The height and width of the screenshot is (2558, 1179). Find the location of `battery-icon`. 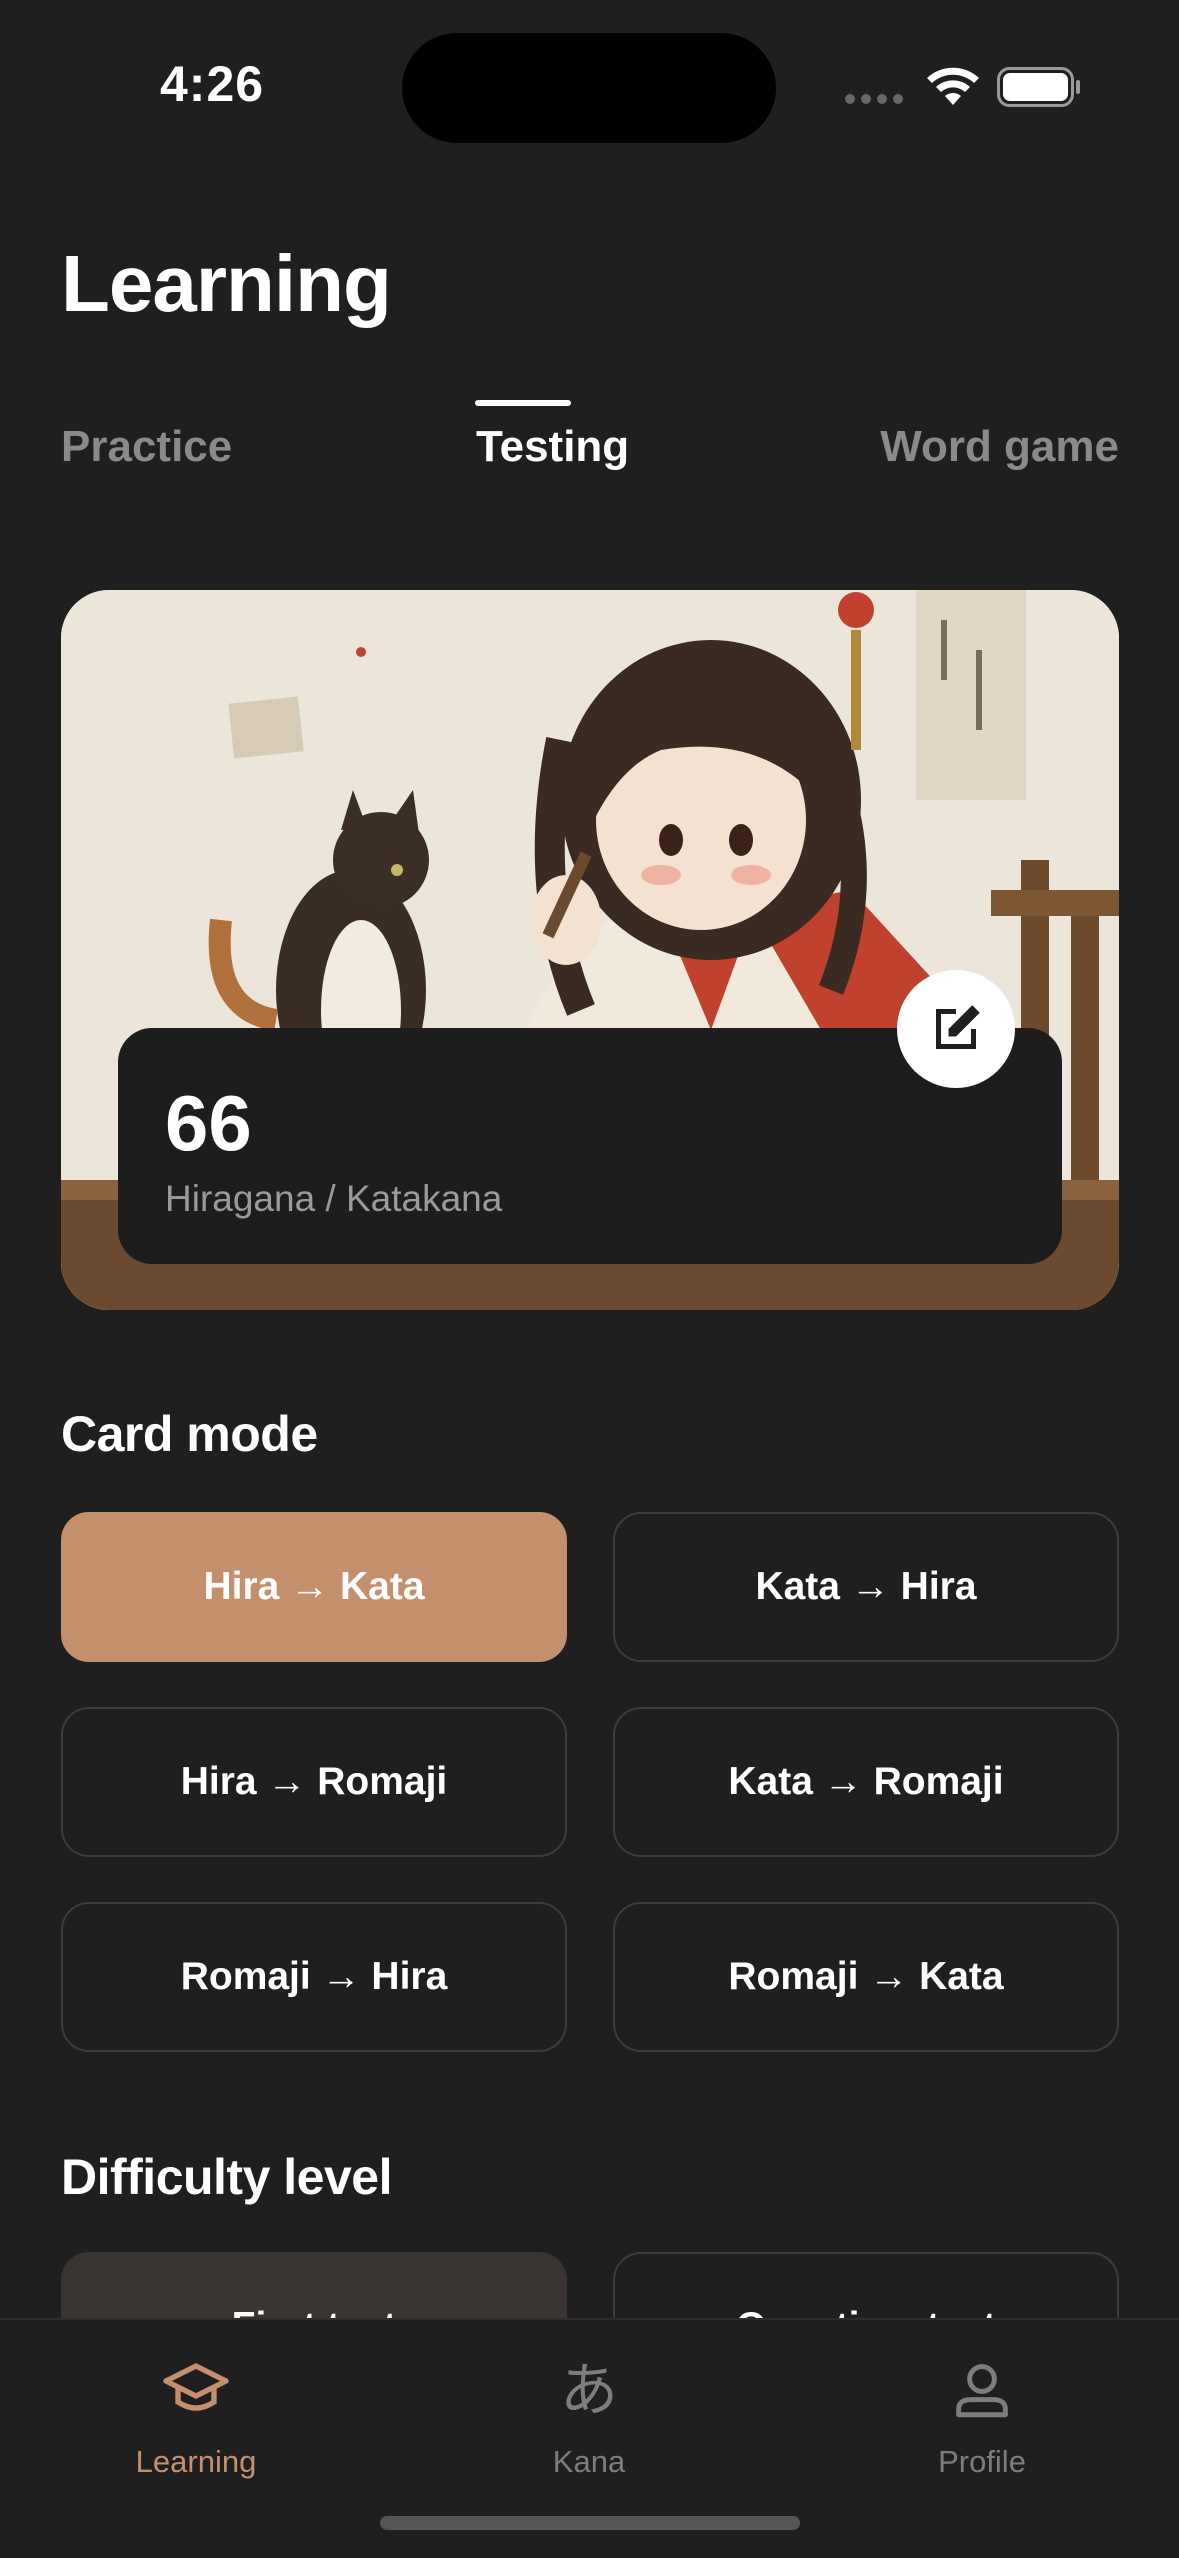

battery-icon is located at coordinates (1038, 87).